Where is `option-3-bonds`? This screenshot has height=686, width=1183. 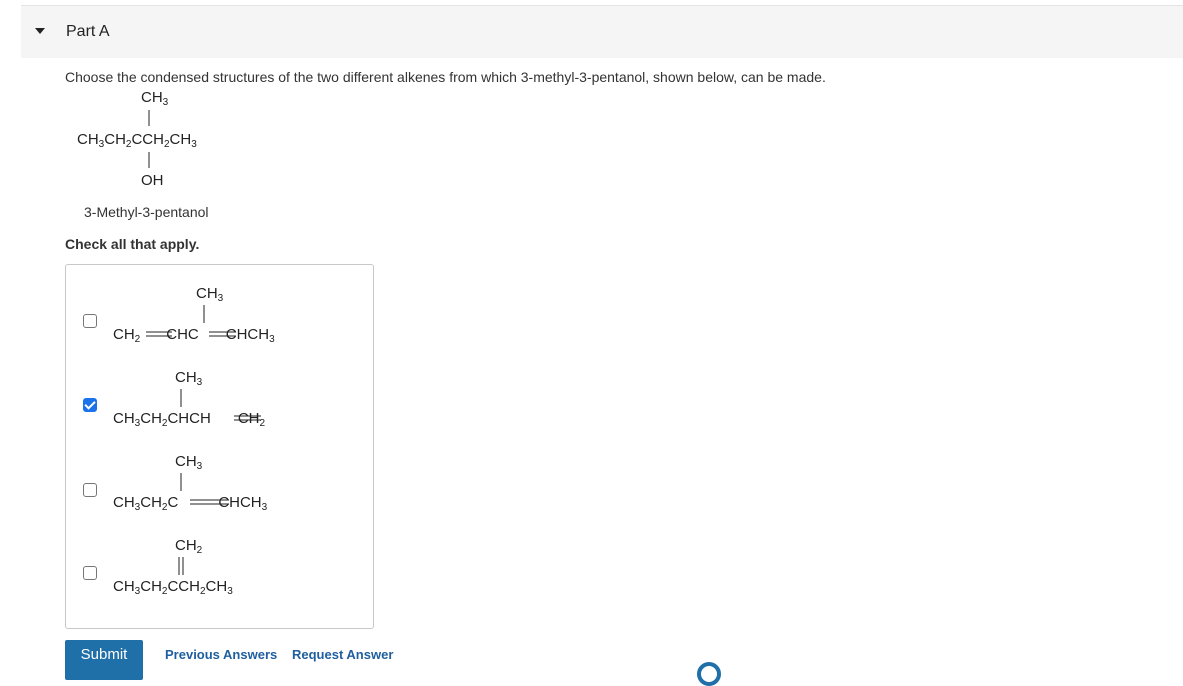
option-3-bonds is located at coordinates (204, 489).